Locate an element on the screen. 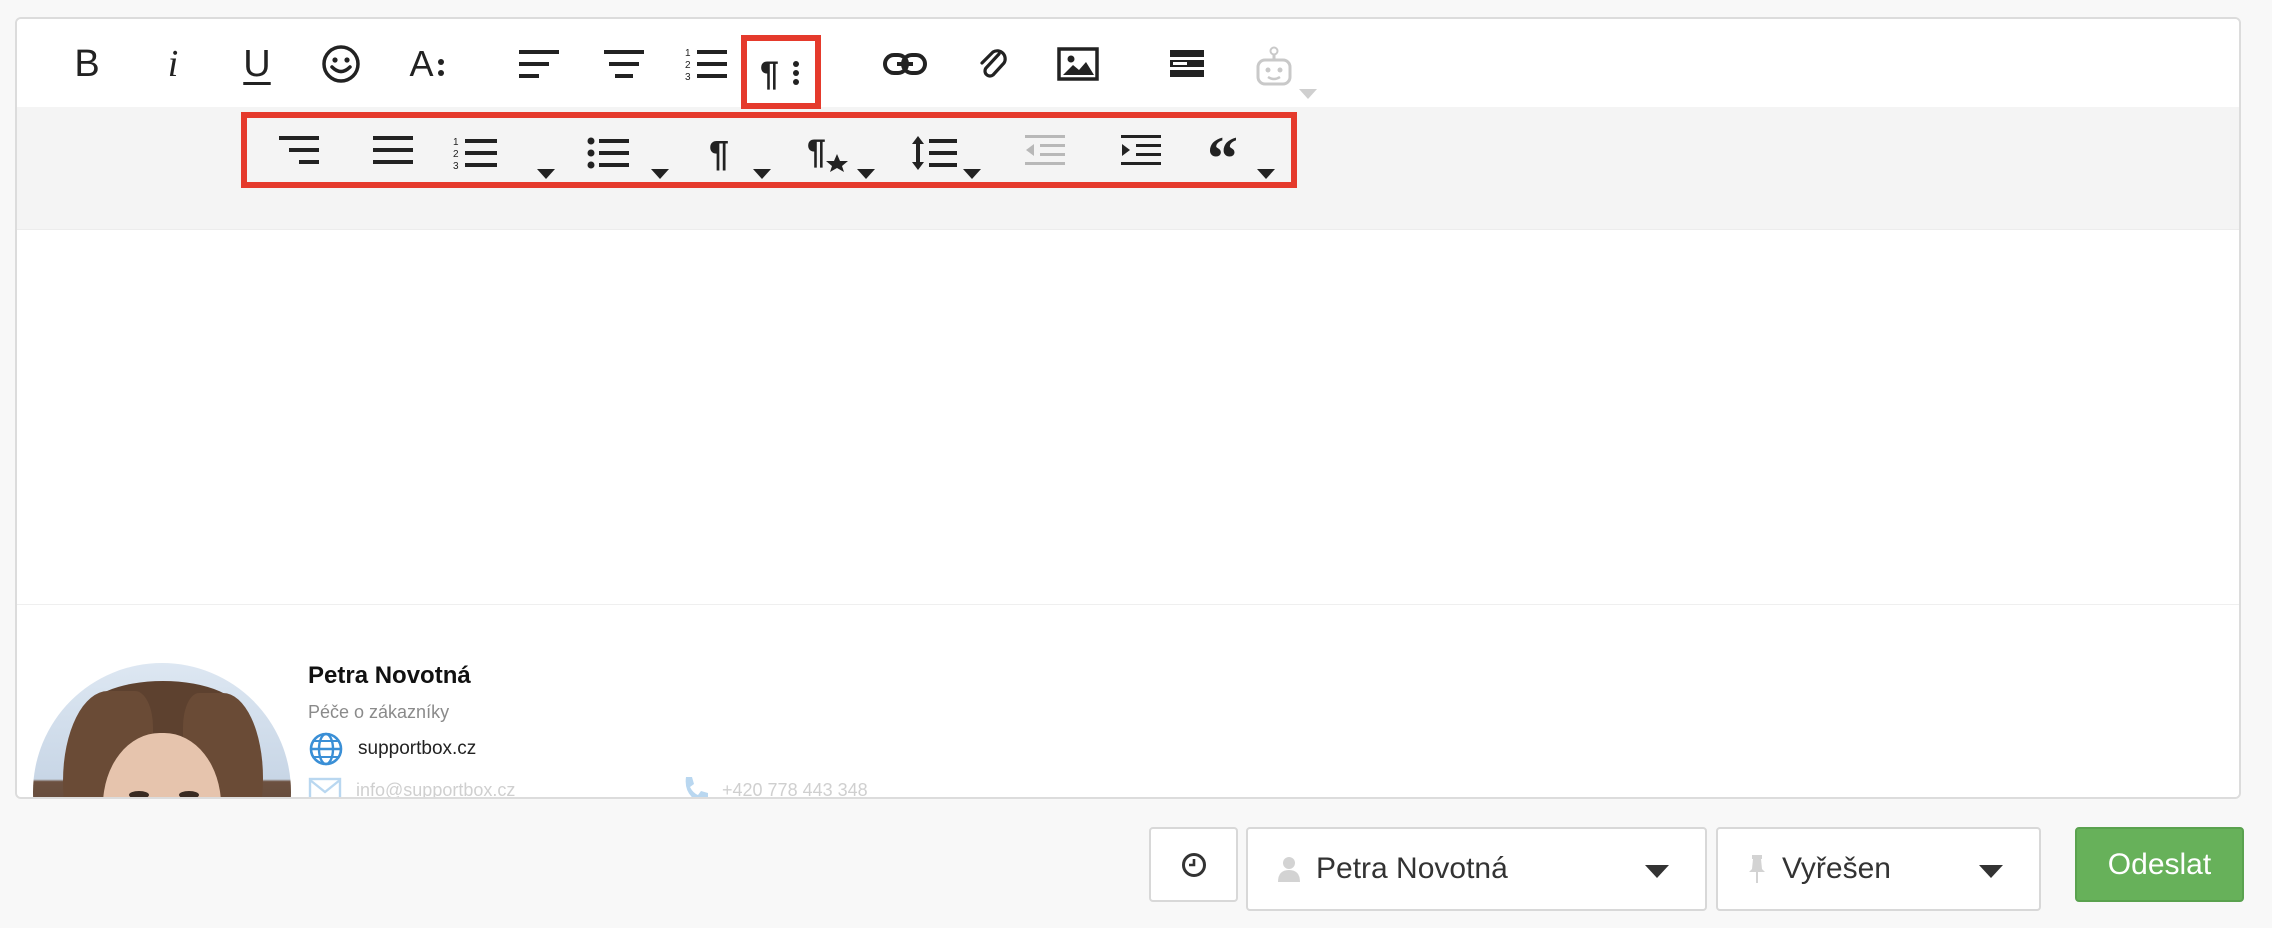  justify-icon is located at coordinates (393, 150).